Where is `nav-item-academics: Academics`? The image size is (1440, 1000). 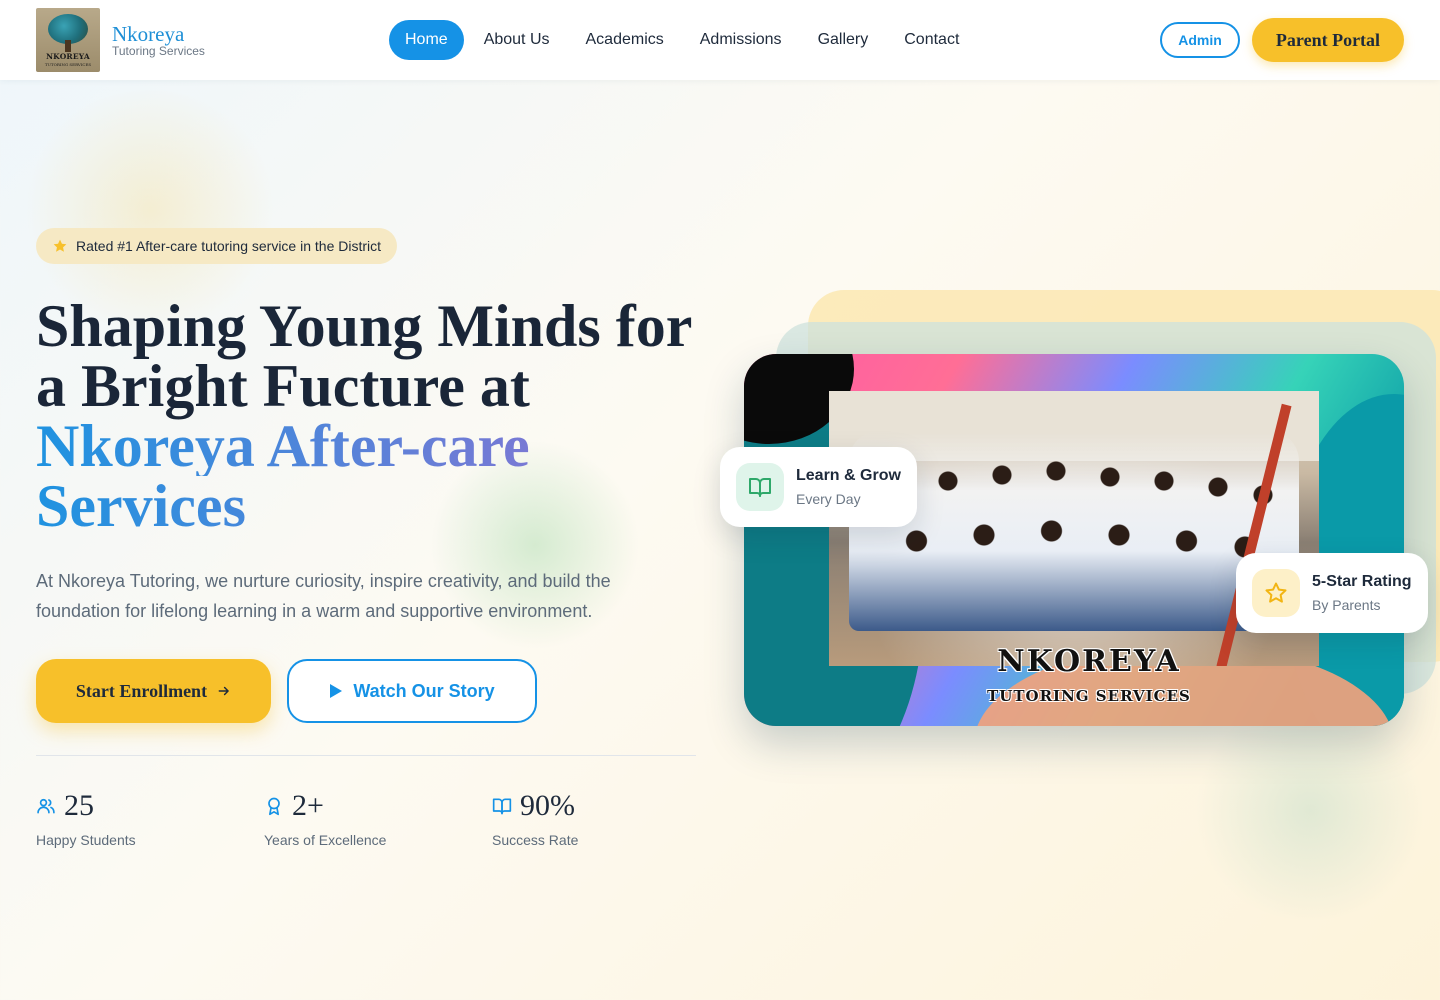 nav-item-academics: Academics is located at coordinates (625, 40).